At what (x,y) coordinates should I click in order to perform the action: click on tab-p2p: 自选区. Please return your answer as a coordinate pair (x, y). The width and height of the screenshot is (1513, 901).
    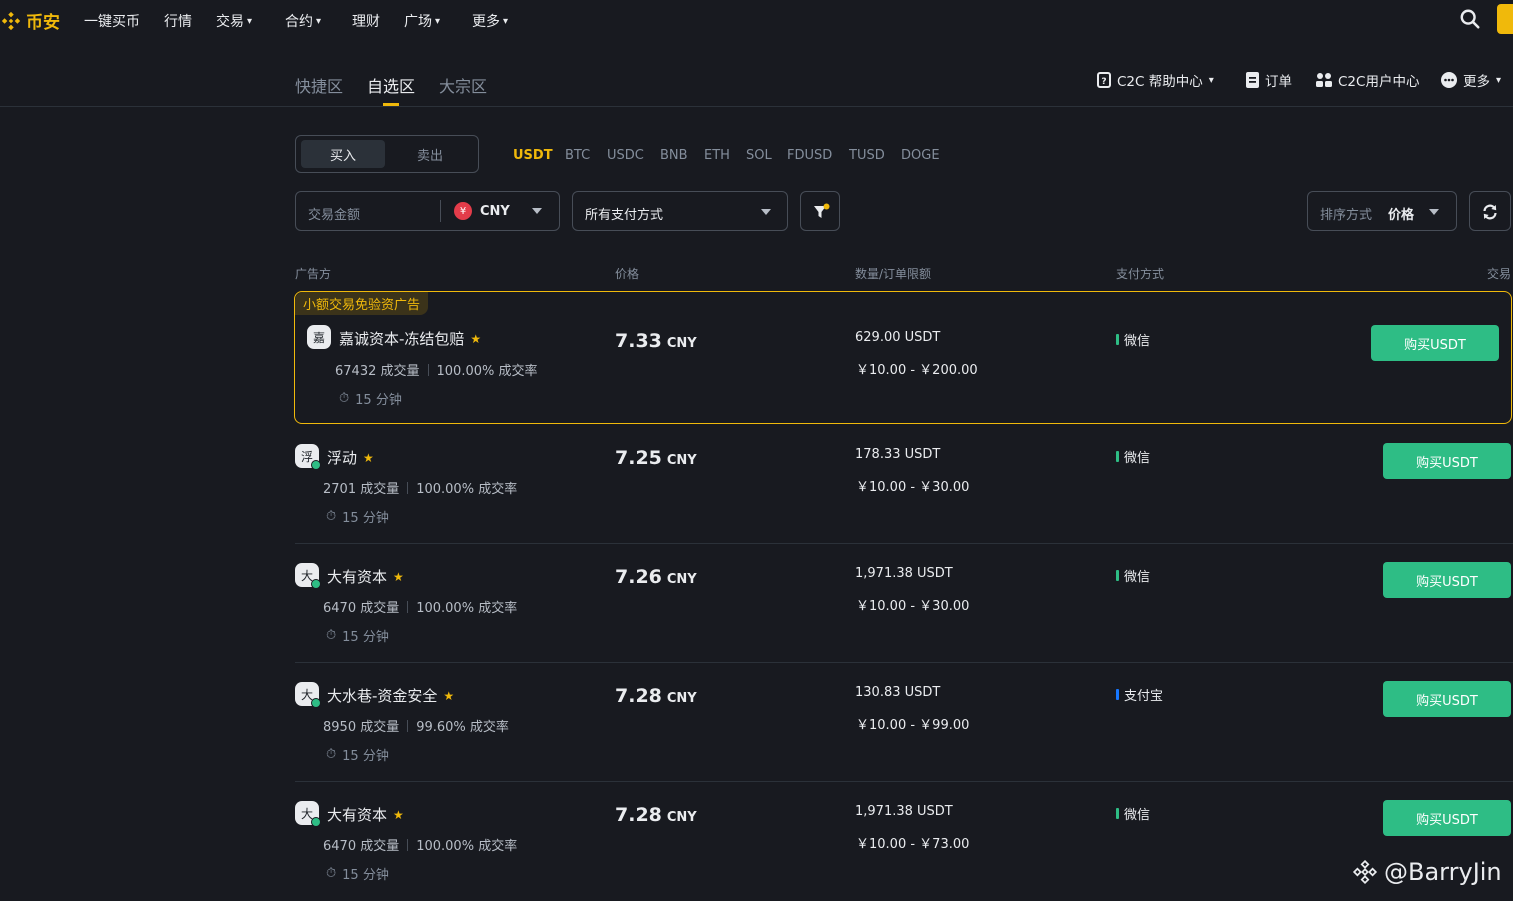
    Looking at the image, I should click on (391, 85).